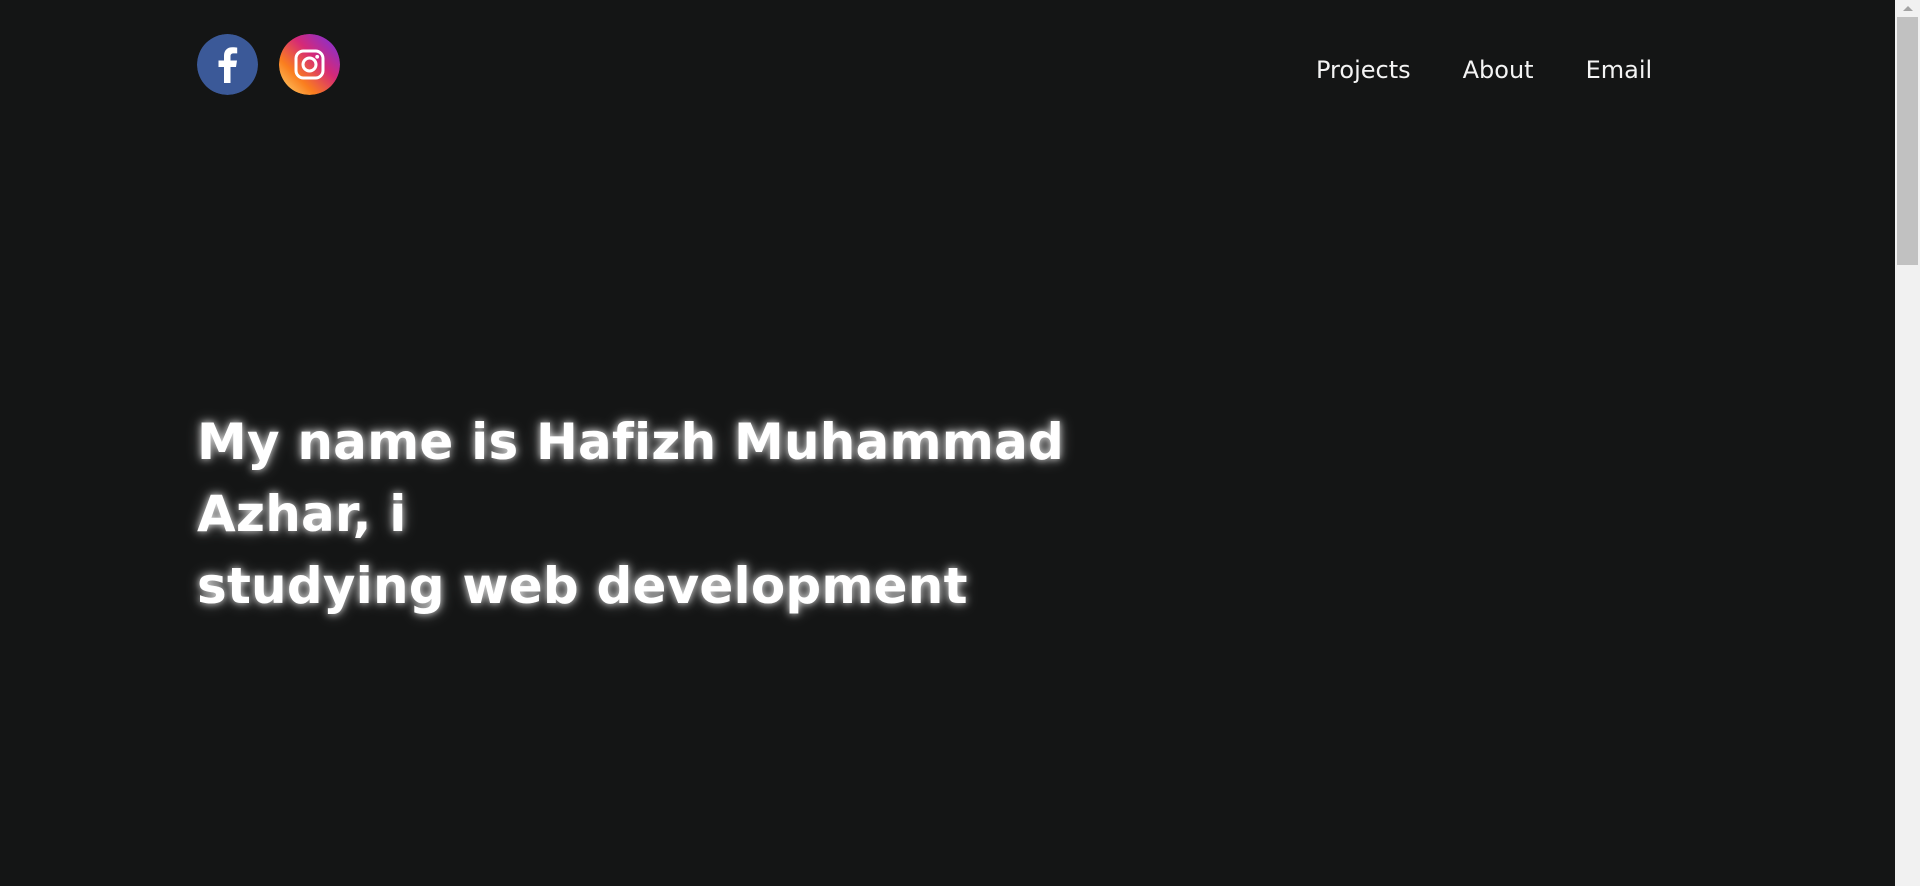 The height and width of the screenshot is (886, 1920). I want to click on nav-projects: Projects, so click(1363, 70).